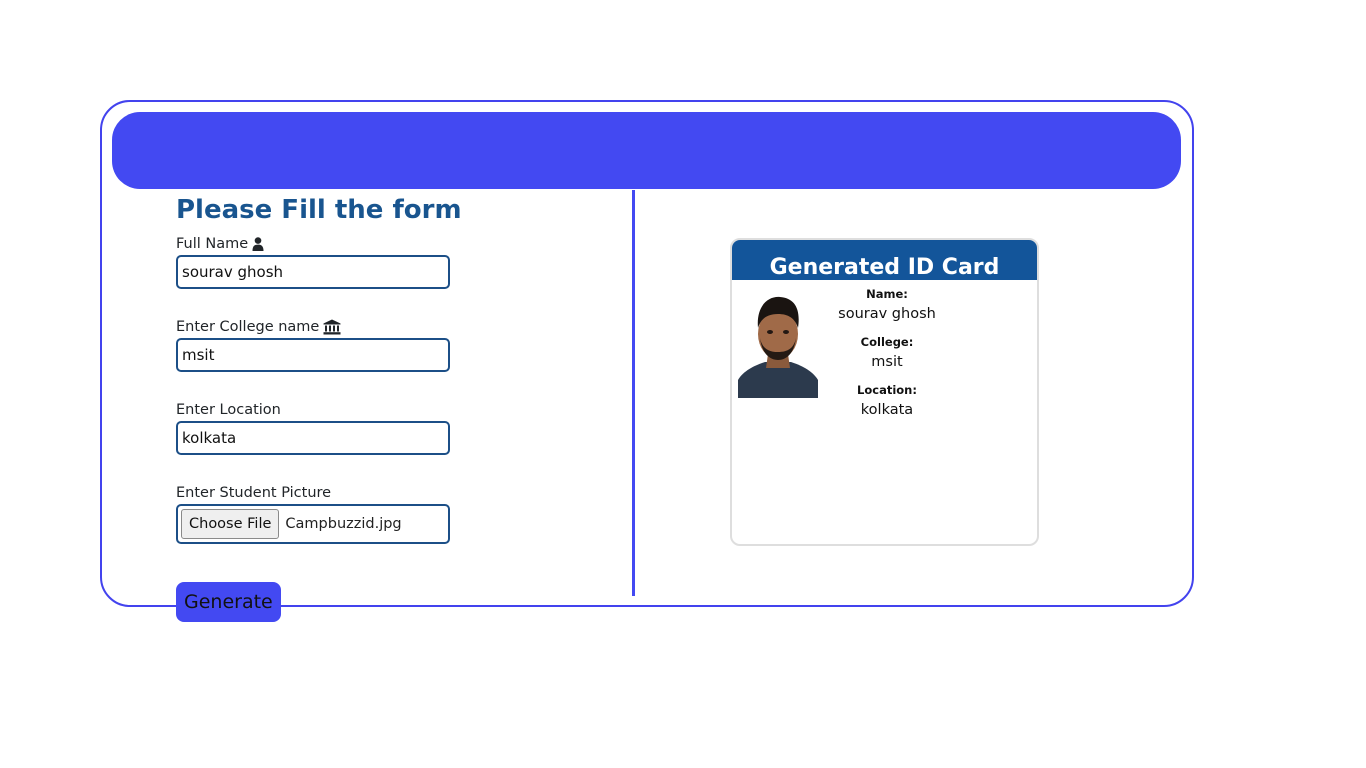  Describe the element at coordinates (646, 150) in the screenshot. I see `header-banner` at that location.